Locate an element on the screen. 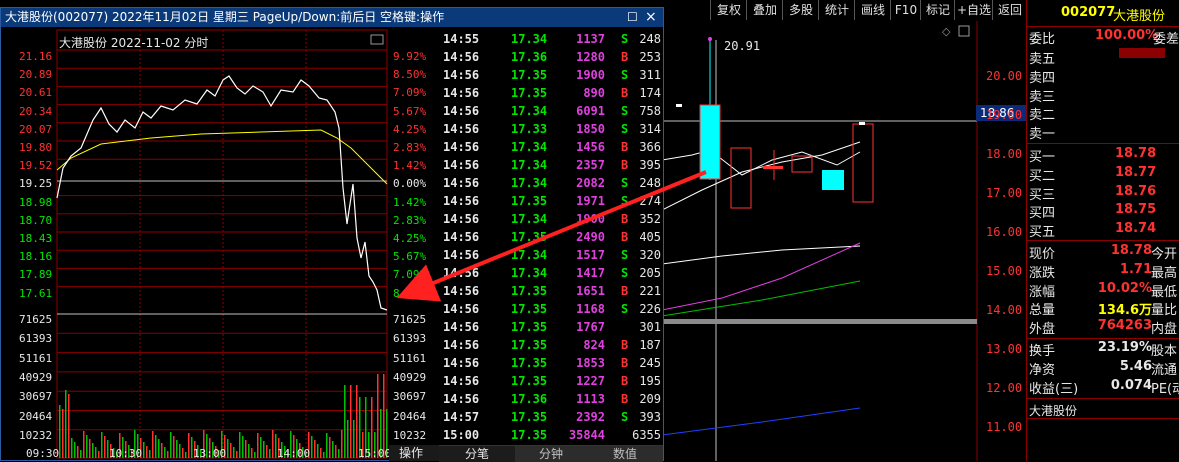 The width and height of the screenshot is (1179, 462). tick-volume: 1417 is located at coordinates (590, 273).